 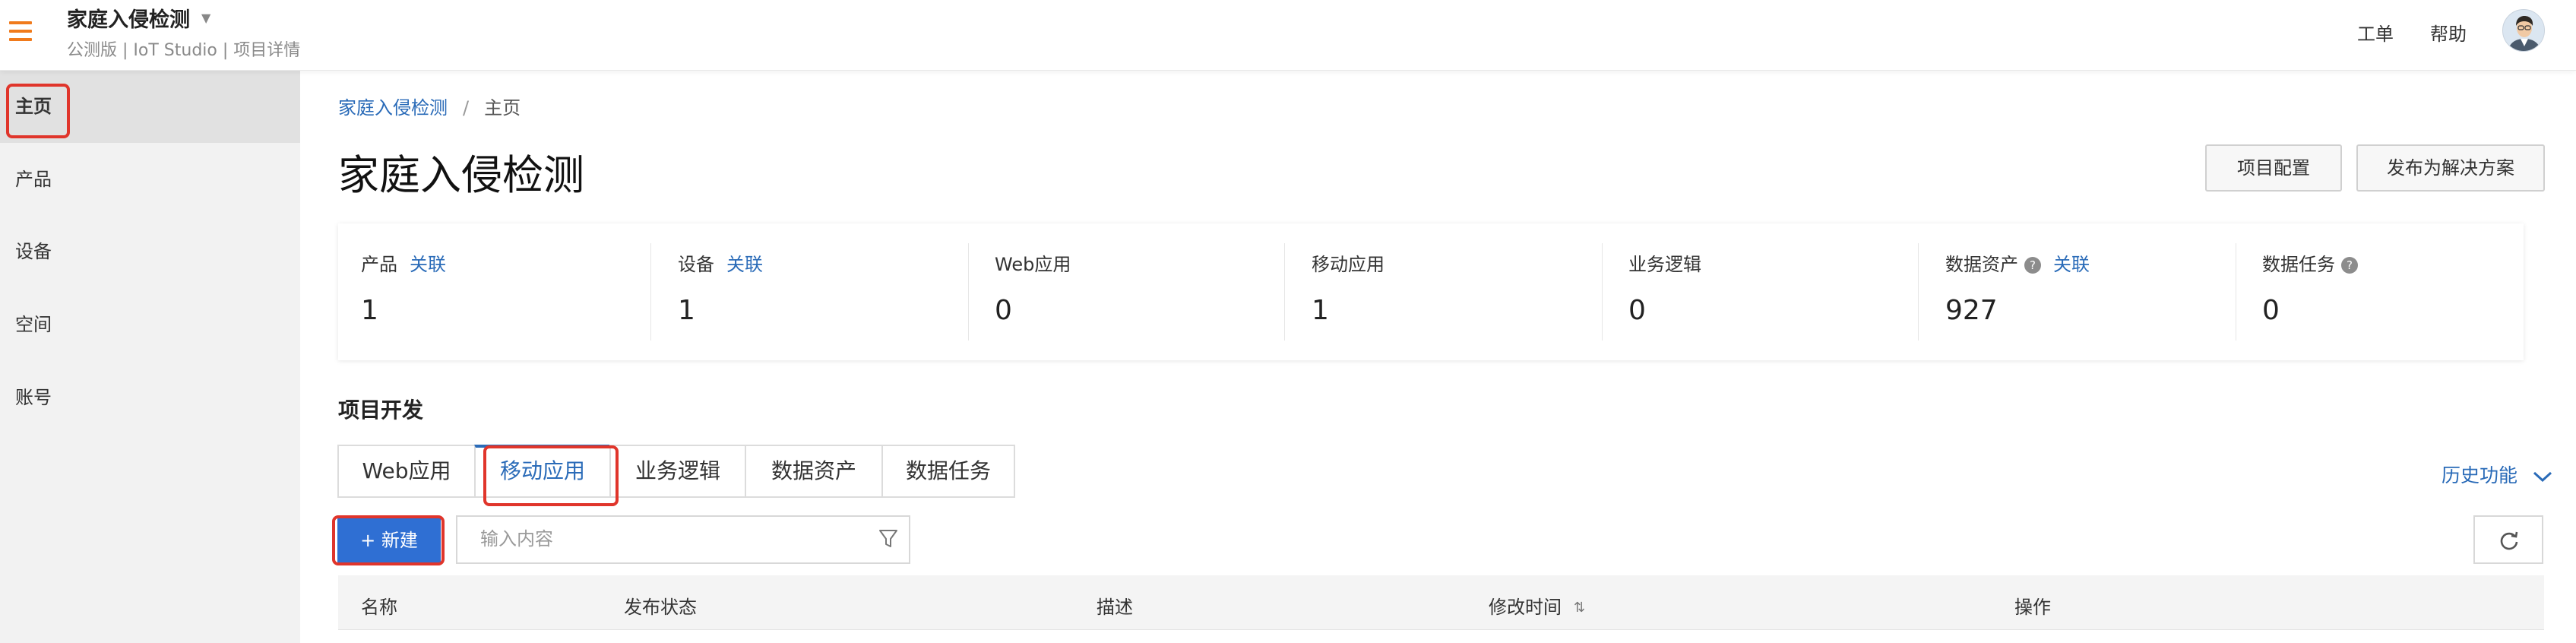 What do you see at coordinates (381, 411) in the screenshot?
I see `section-title: 项目开发` at bounding box center [381, 411].